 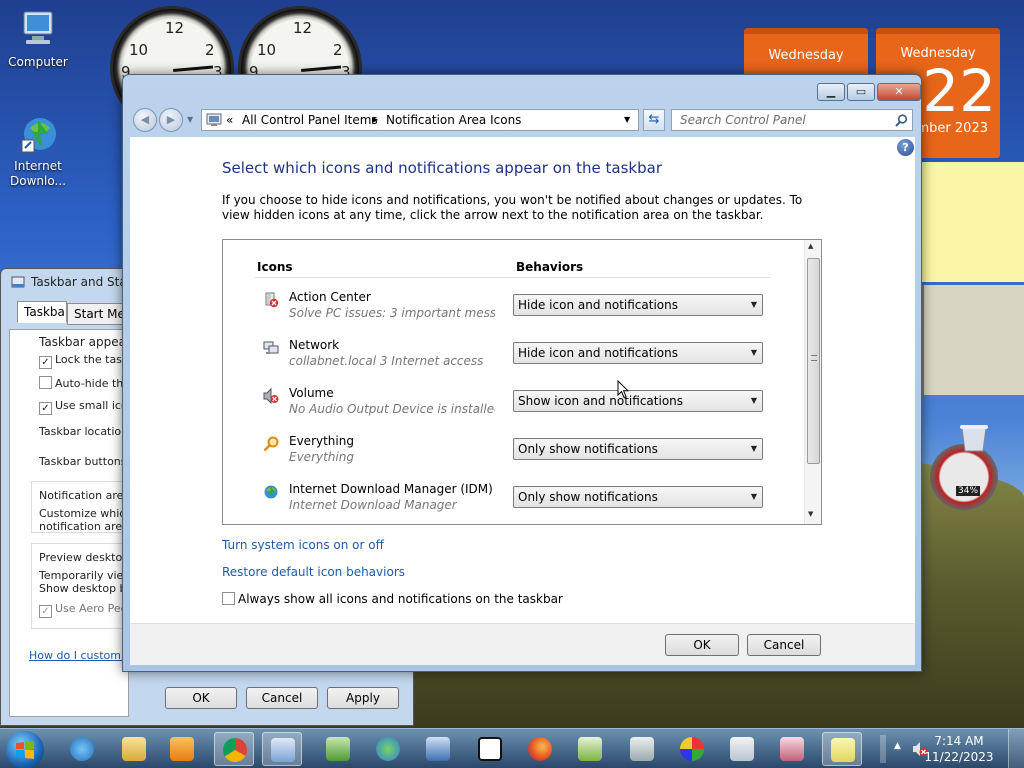 I want to click on clock-time: 7:14 AM, so click(x=959, y=741).